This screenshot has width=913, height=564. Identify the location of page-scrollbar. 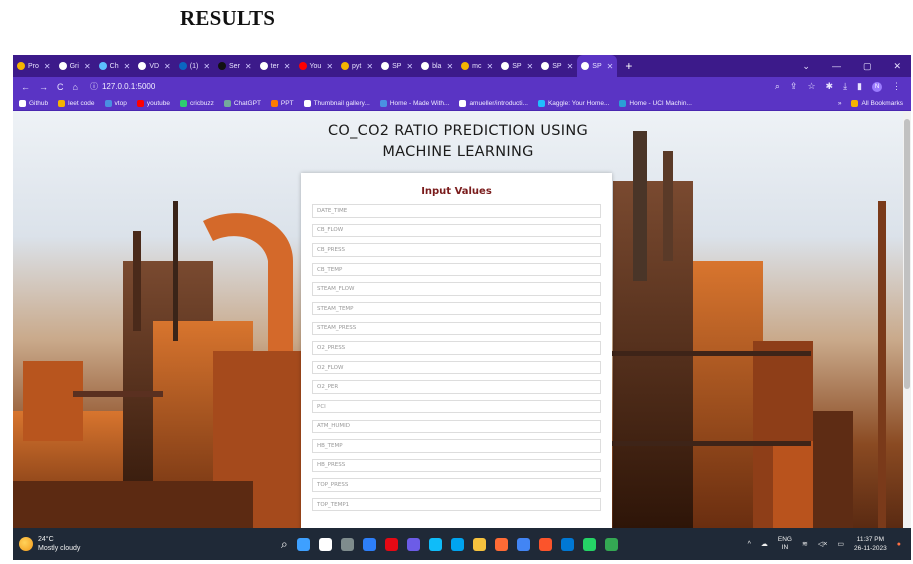
(907, 319).